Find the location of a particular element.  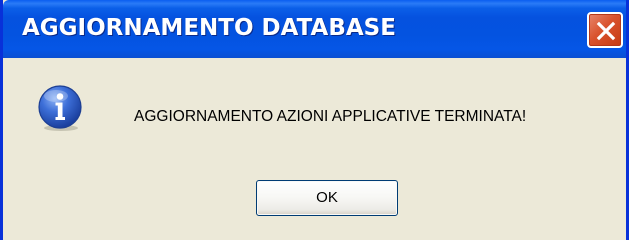

ok-button: OK is located at coordinates (327, 198).